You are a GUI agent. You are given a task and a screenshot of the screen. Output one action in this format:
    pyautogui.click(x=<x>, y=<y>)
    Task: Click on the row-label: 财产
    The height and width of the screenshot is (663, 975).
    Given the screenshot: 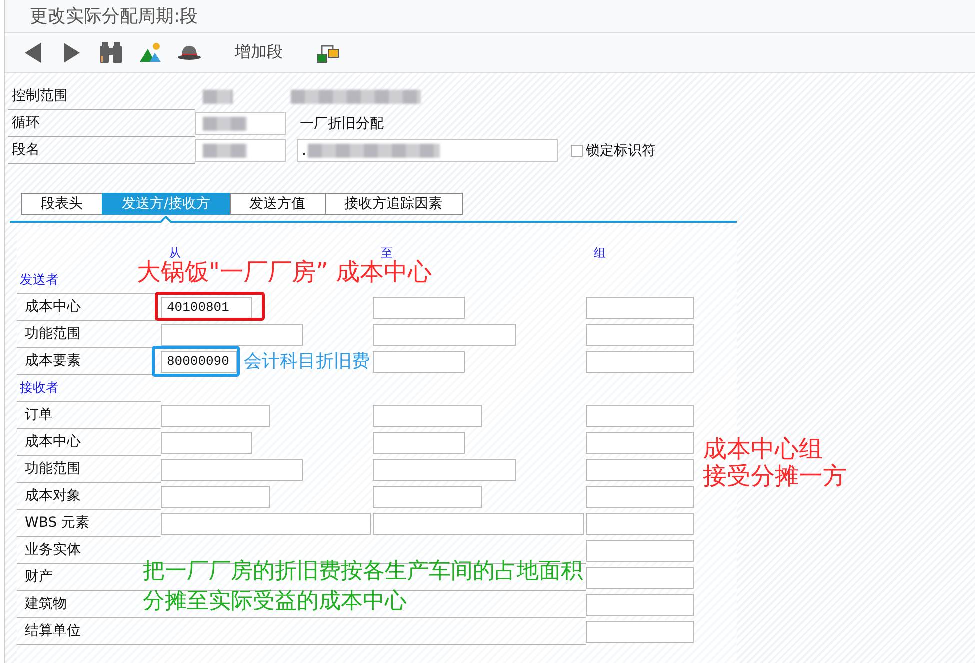 What is the action you would take?
    pyautogui.click(x=39, y=577)
    